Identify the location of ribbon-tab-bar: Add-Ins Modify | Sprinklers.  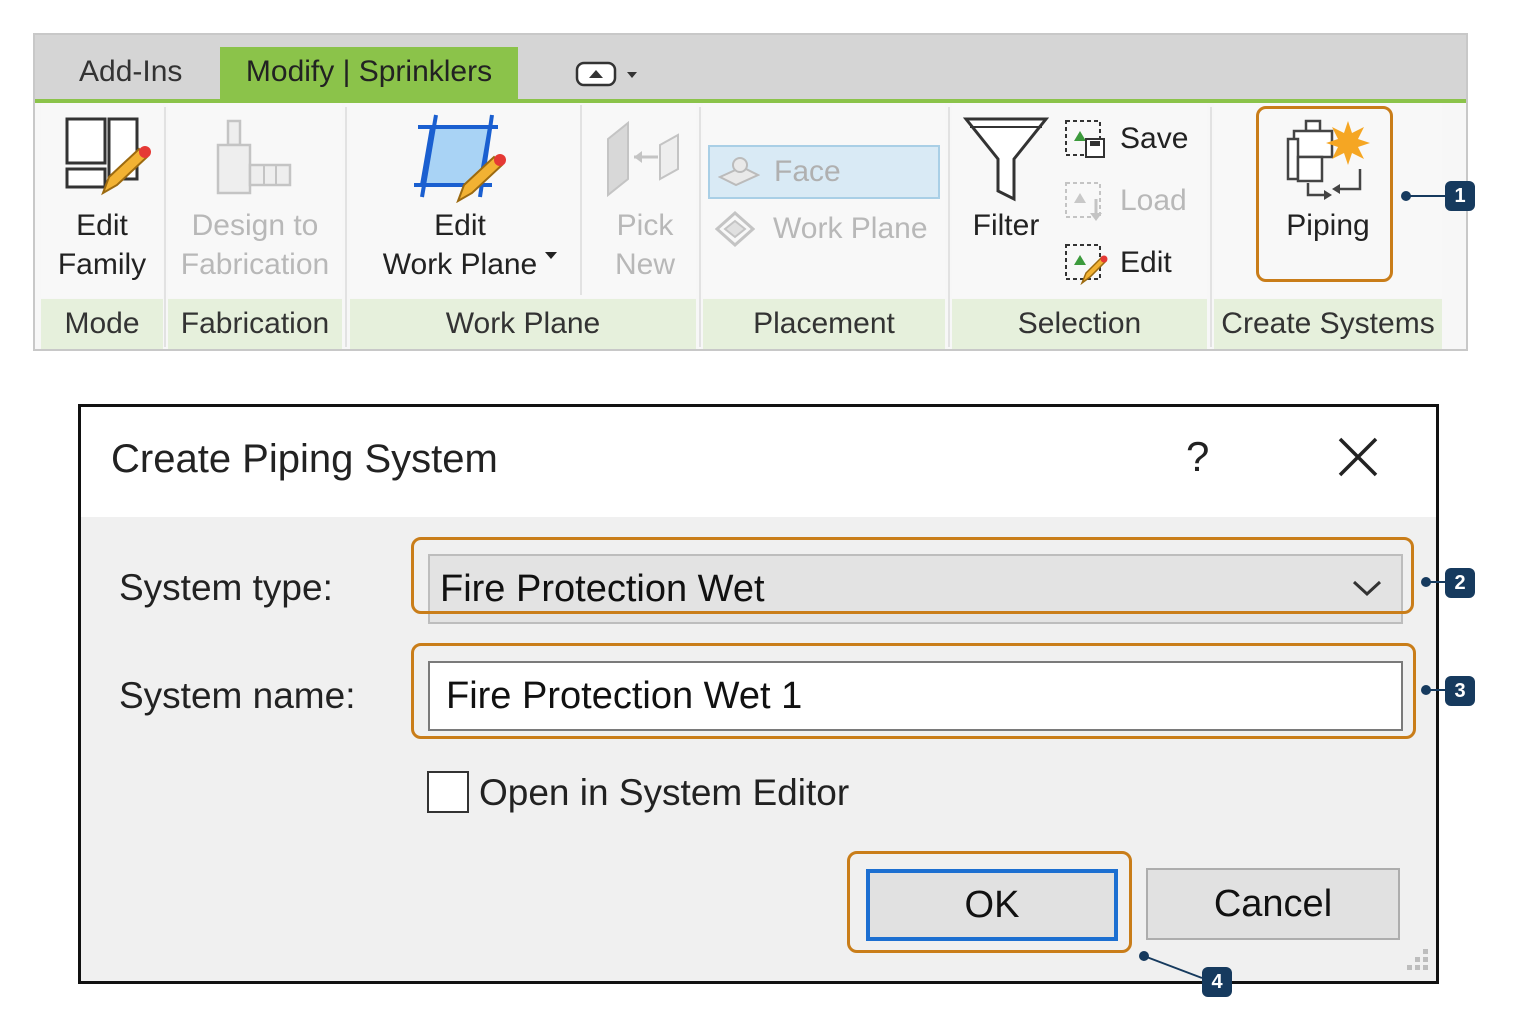
(750, 67).